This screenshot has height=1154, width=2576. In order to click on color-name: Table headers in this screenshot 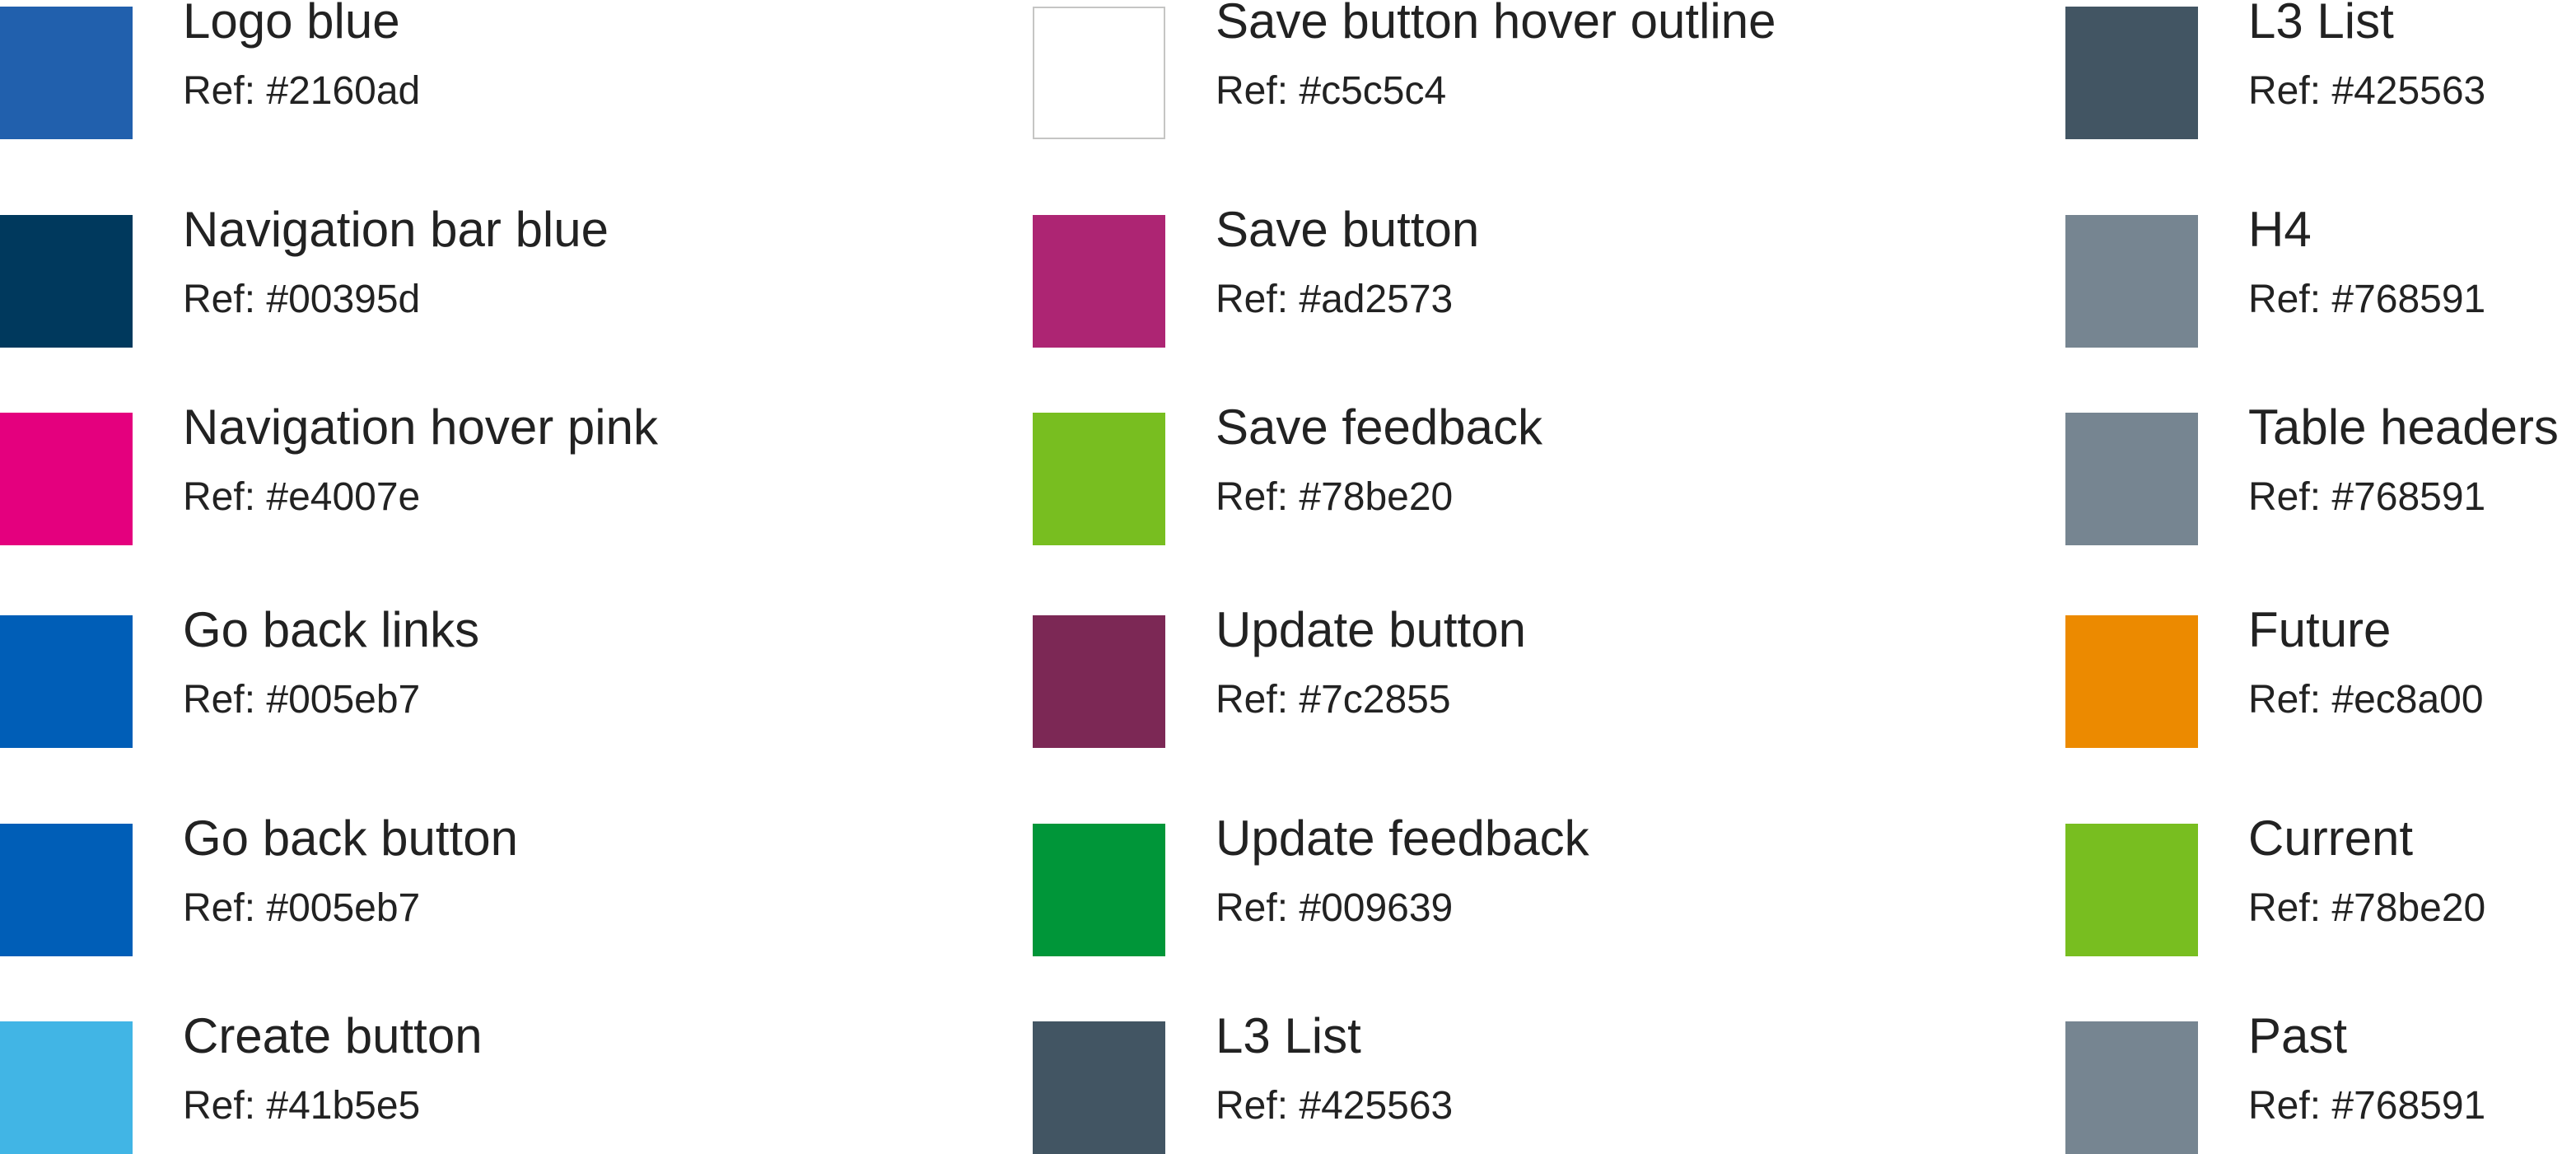, I will do `click(2403, 427)`.